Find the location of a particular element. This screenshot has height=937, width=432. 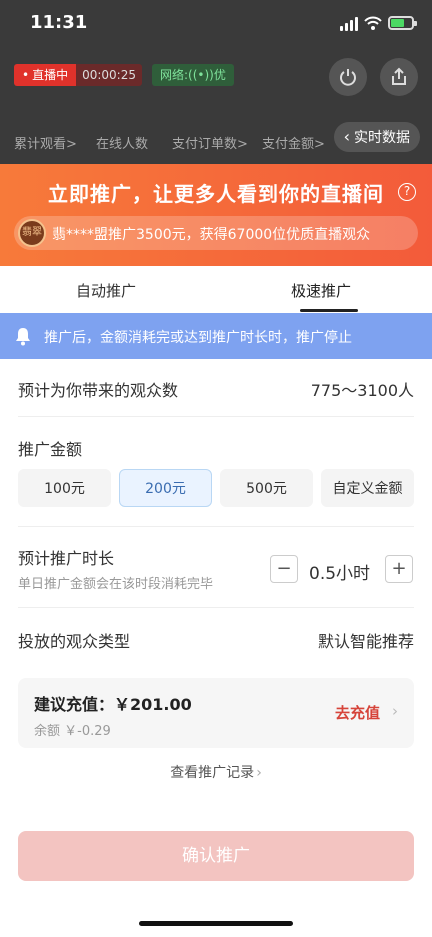

recharge-card: 建议充值：￥201.00 余额 ￥-0.29 去充值 › is located at coordinates (216, 713).